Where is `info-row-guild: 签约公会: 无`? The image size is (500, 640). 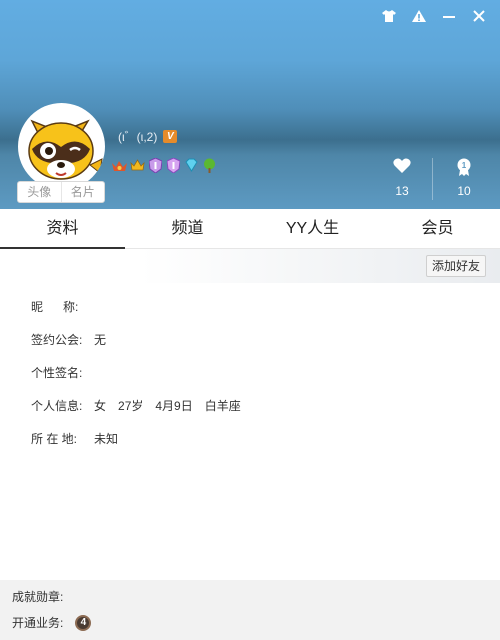
info-row-guild: 签约公会: 无 is located at coordinates (142, 339).